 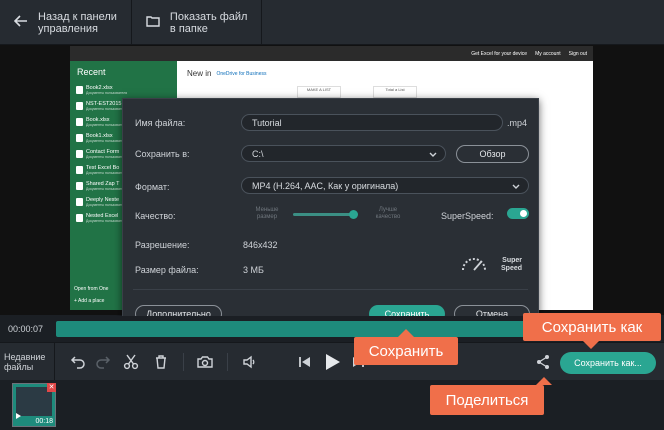 What do you see at coordinates (577, 53) in the screenshot?
I see `excel-top-link: Sign out` at bounding box center [577, 53].